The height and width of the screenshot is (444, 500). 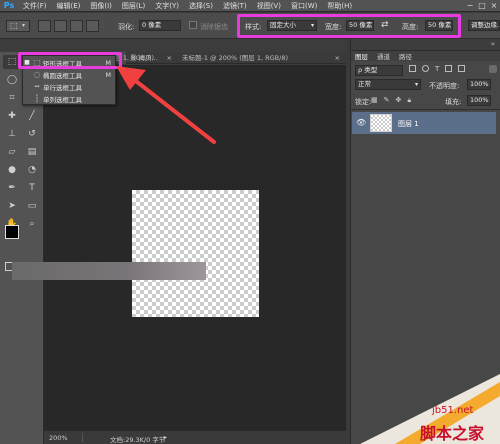 What do you see at coordinates (165, 437) in the screenshot?
I see `status-menu-arrow-icon: ▸` at bounding box center [165, 437].